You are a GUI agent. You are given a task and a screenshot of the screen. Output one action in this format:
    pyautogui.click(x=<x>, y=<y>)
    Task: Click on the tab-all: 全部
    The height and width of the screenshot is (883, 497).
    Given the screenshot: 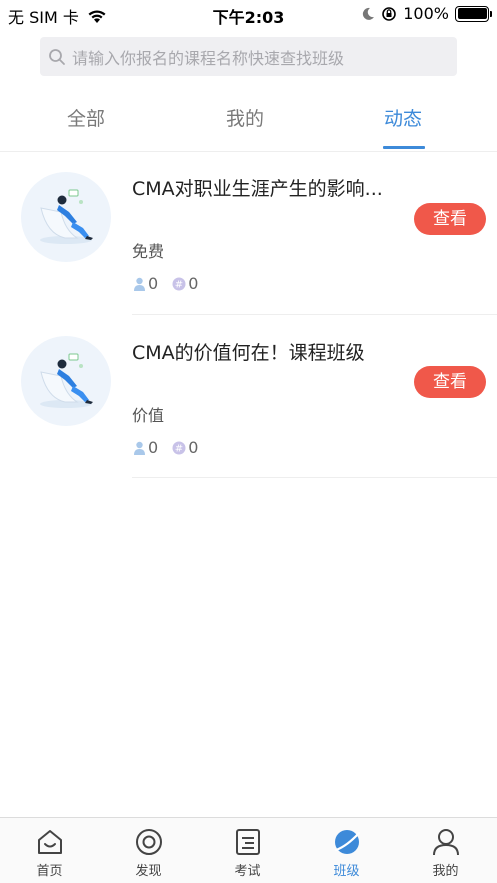 What is the action you would take?
    pyautogui.click(x=86, y=117)
    